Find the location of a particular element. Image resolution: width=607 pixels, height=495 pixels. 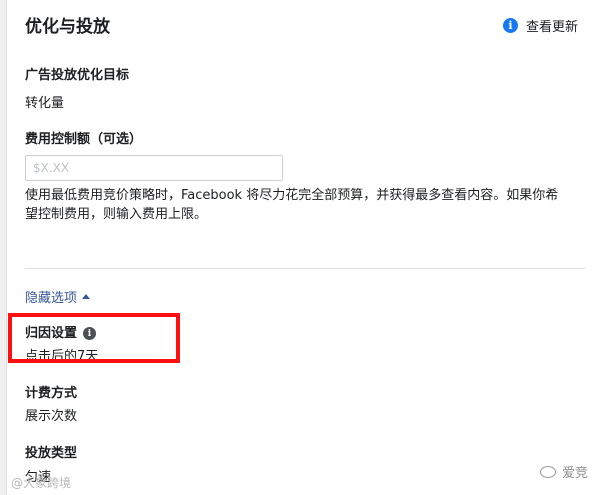

hide-options-toggle: 隐藏选项 is located at coordinates (58, 296).